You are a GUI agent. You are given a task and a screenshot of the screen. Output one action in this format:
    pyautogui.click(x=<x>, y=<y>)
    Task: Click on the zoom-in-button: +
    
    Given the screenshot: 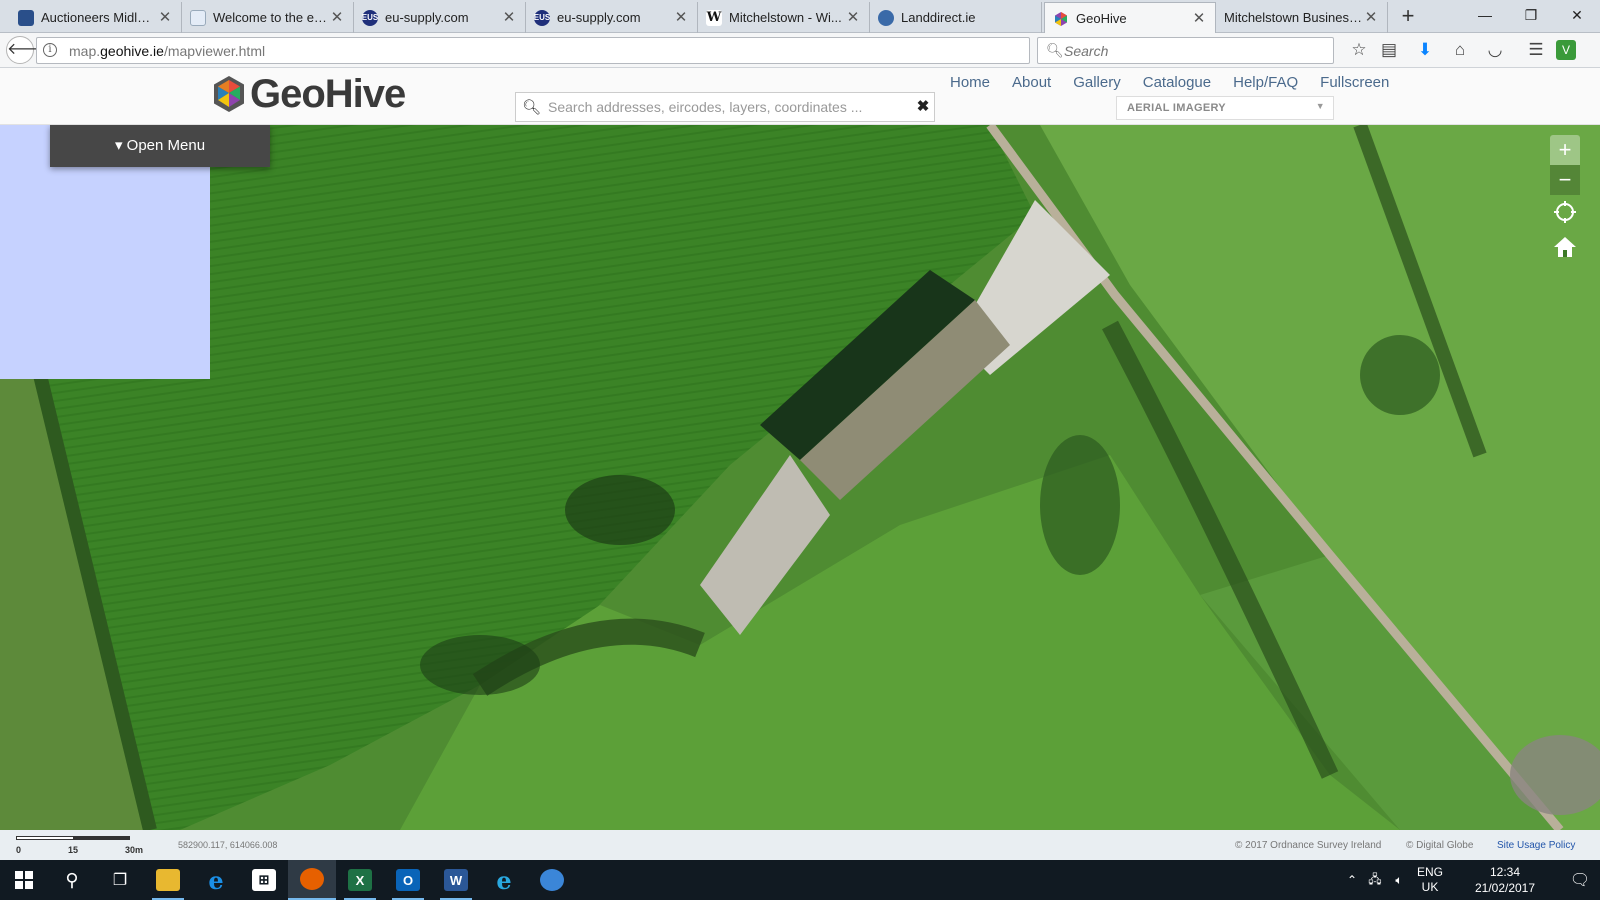 What is the action you would take?
    pyautogui.click(x=1565, y=150)
    